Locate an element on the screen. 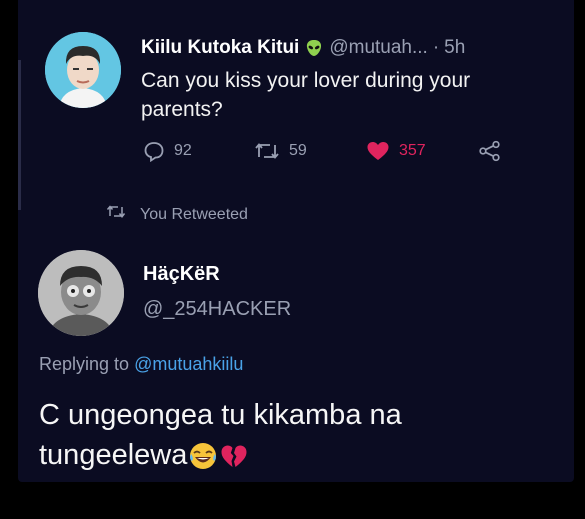 The width and height of the screenshot is (585, 519). reply-text: C ungeongea tu kikamba na tungeelewa is located at coordinates (299, 435).